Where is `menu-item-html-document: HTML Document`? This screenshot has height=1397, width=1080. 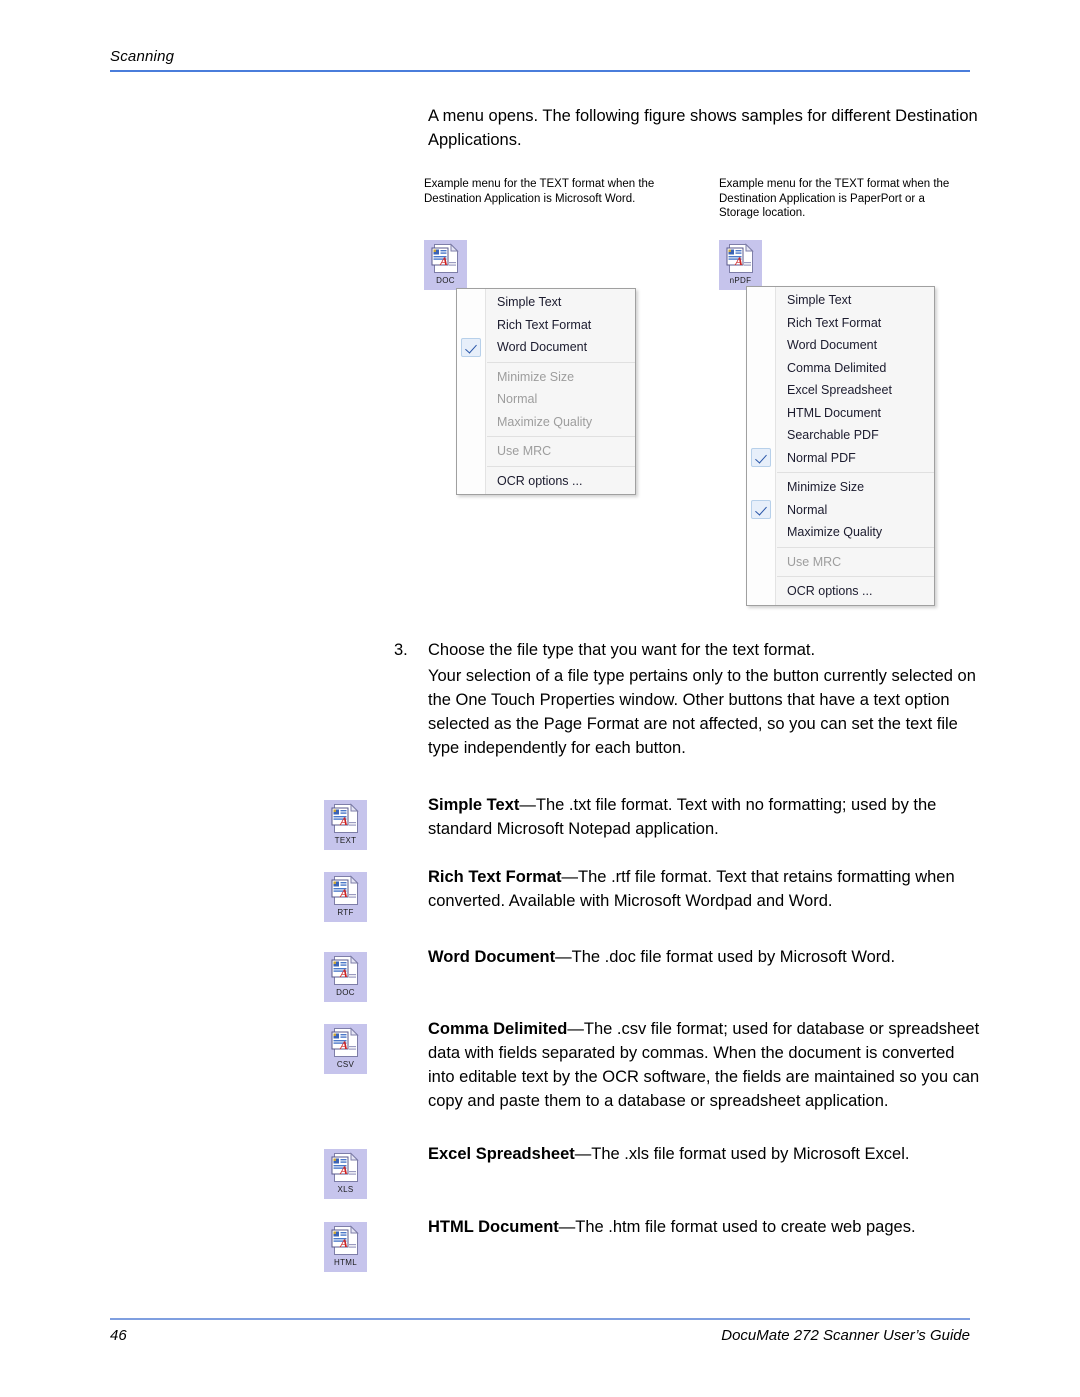
menu-item-html-document: HTML Document is located at coordinates (840, 413).